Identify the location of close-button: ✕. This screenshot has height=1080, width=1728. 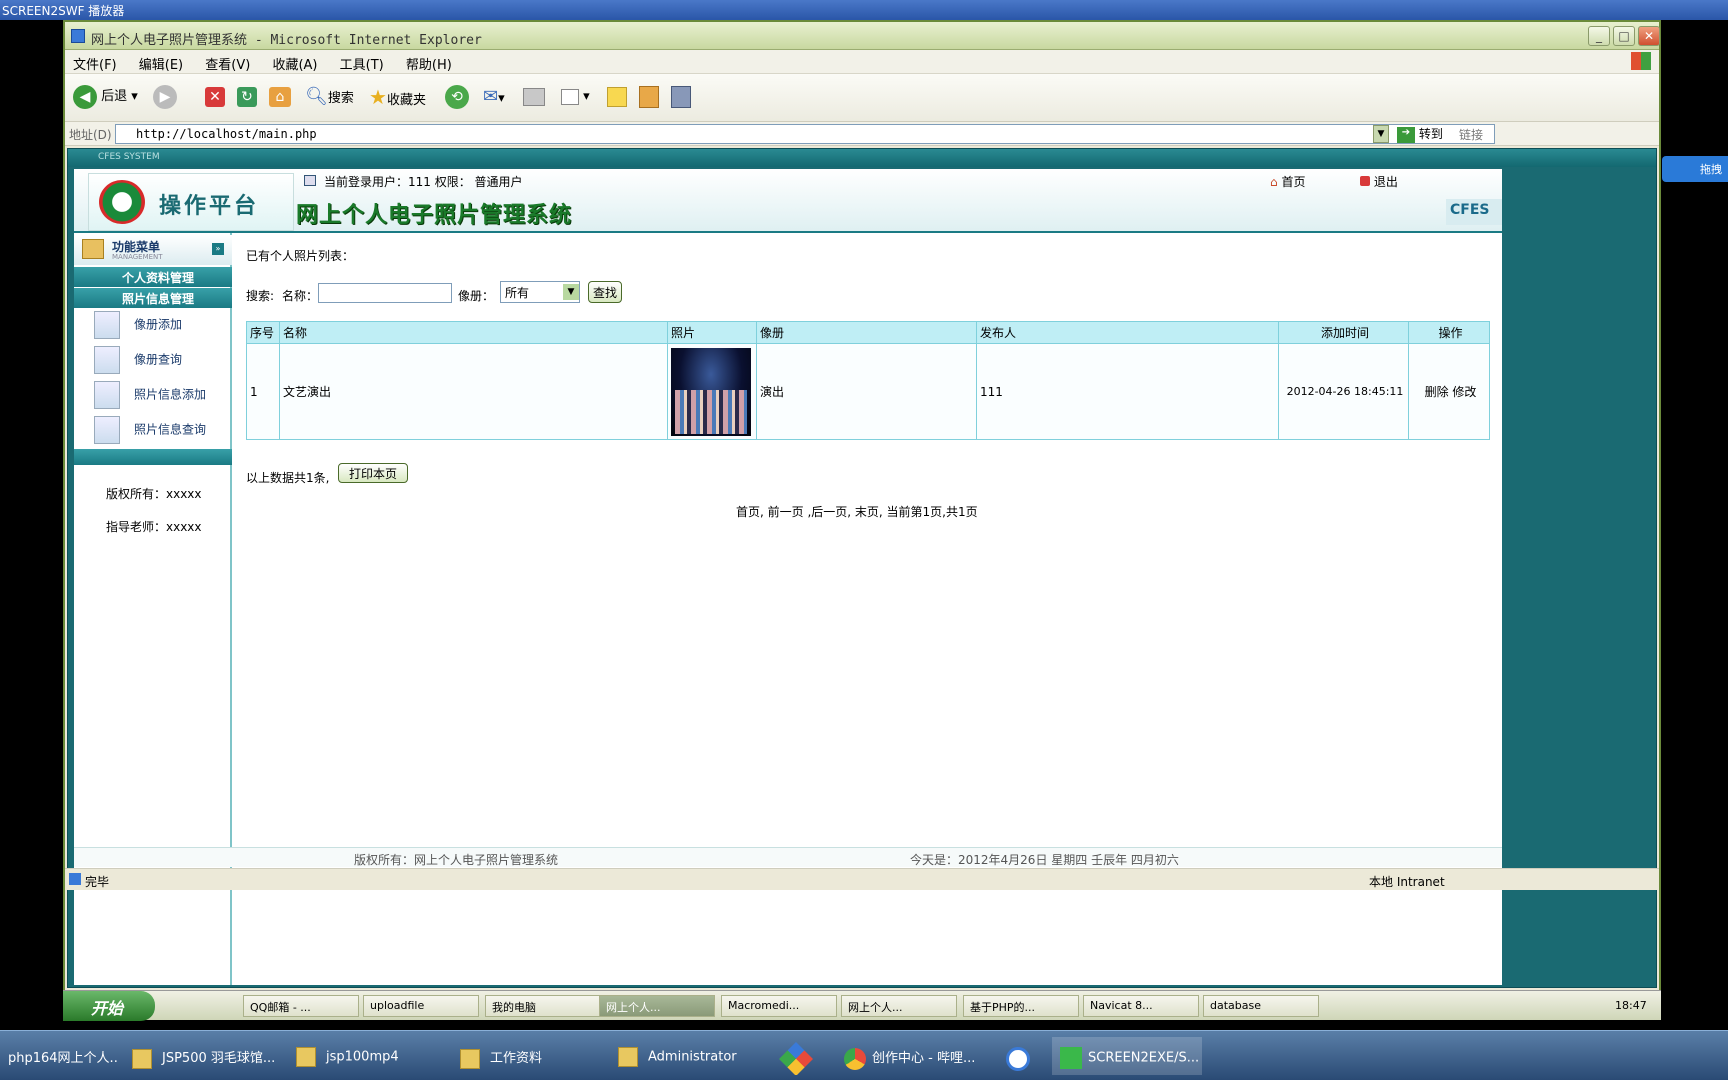
(1649, 36).